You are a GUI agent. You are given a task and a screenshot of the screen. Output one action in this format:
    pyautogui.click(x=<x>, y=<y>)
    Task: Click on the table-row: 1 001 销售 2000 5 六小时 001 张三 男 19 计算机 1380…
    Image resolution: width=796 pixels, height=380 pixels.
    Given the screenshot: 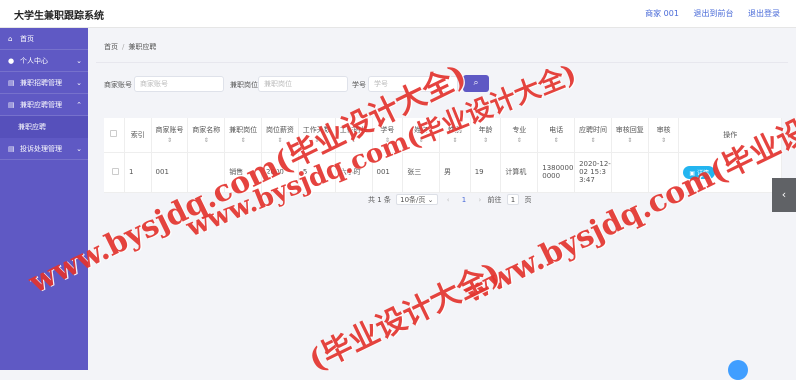 What is the action you would take?
    pyautogui.click(x=443, y=172)
    